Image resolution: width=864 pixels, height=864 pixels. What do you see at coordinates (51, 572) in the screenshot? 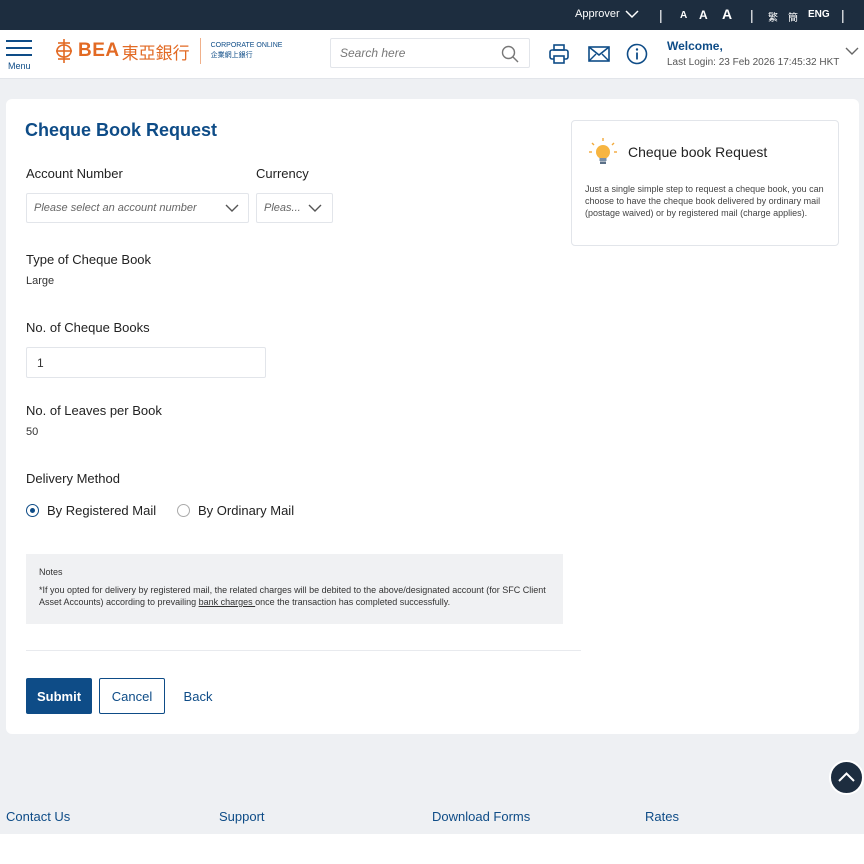
I see `notes-title: Notes` at bounding box center [51, 572].